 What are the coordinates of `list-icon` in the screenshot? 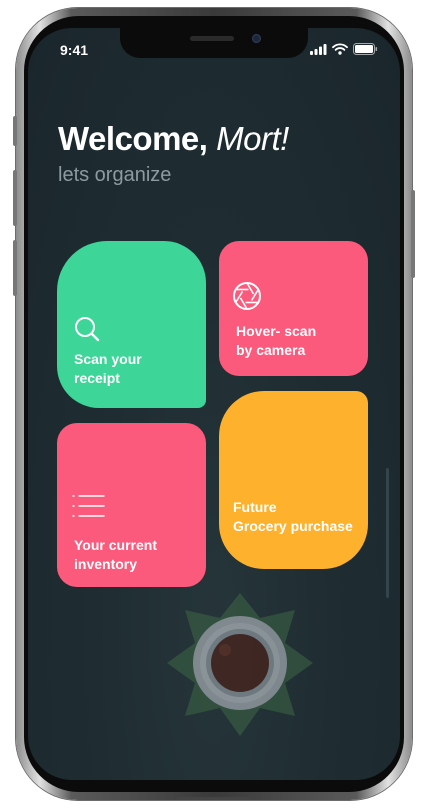 It's located at (88, 506).